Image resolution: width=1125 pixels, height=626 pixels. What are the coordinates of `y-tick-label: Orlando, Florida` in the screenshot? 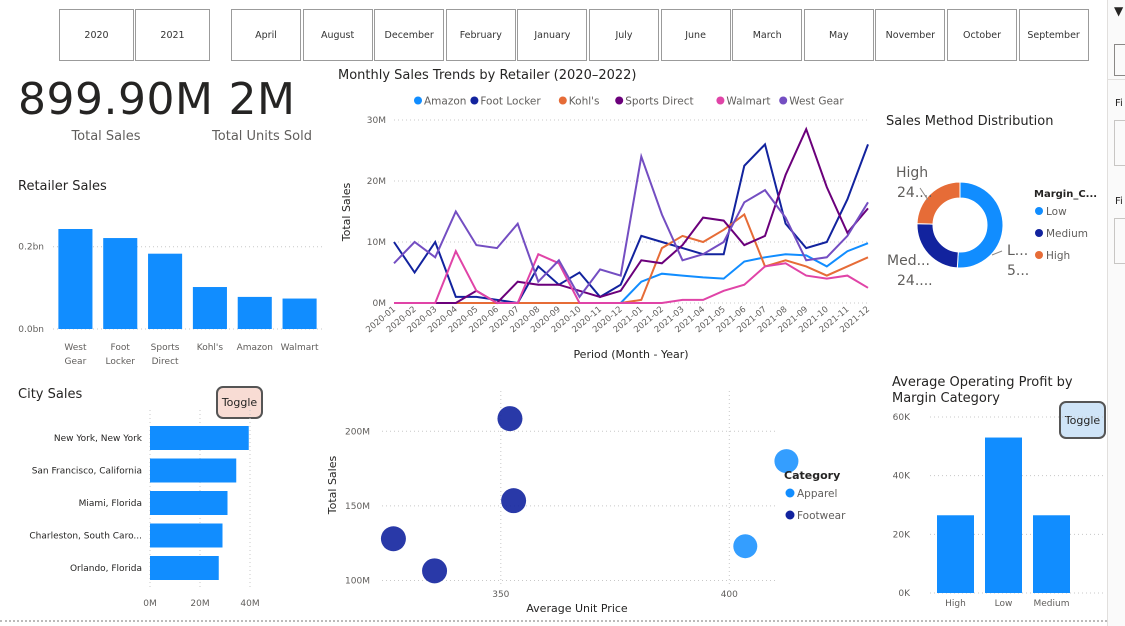 It's located at (106, 569).